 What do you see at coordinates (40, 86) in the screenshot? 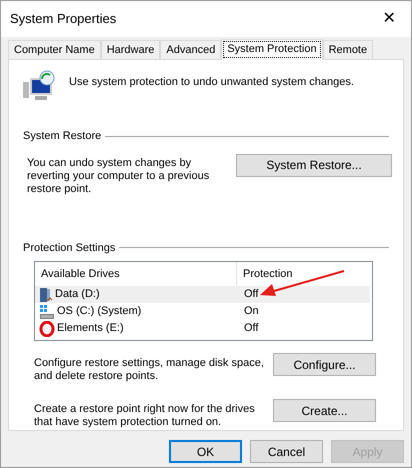
I see `computer-restore-icon` at bounding box center [40, 86].